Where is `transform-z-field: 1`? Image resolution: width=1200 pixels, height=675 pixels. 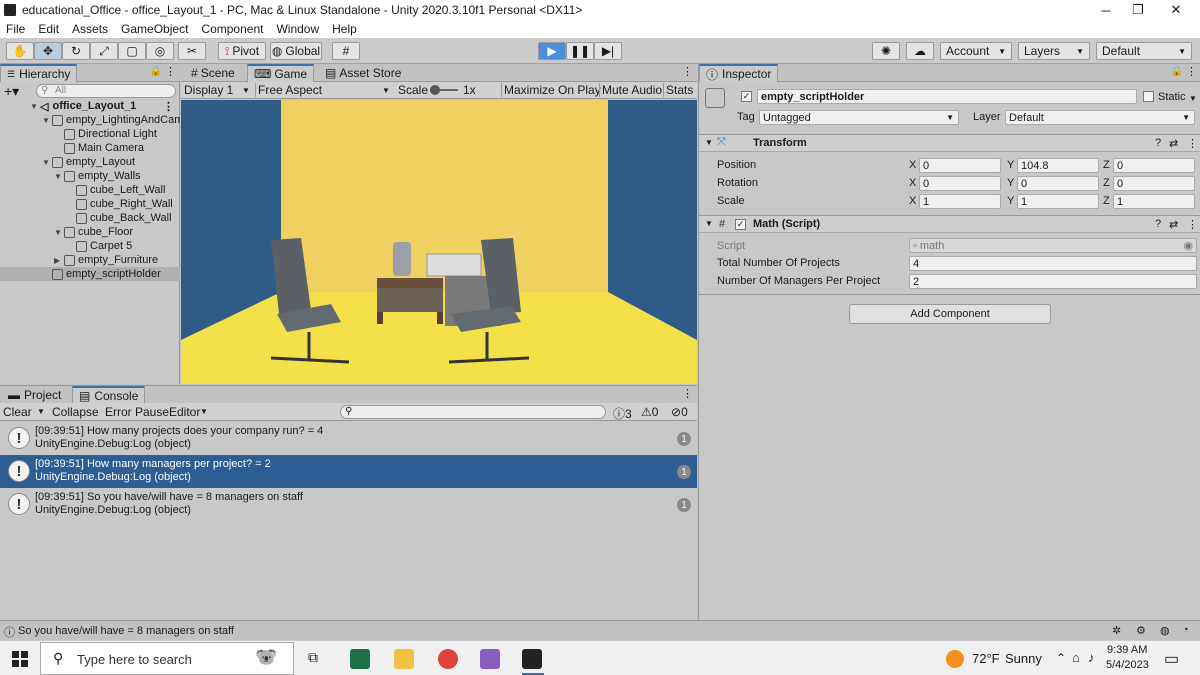 transform-z-field: 1 is located at coordinates (1154, 201).